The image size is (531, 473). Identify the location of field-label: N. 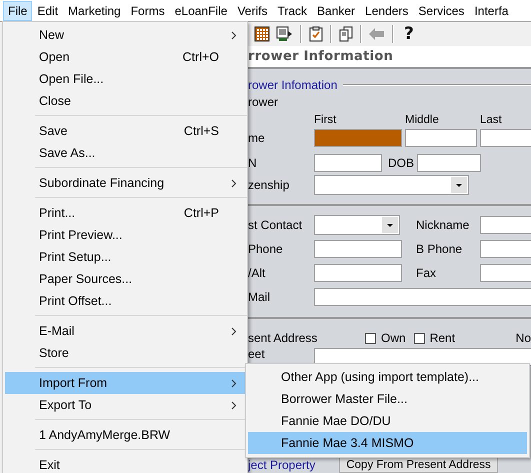
(252, 163).